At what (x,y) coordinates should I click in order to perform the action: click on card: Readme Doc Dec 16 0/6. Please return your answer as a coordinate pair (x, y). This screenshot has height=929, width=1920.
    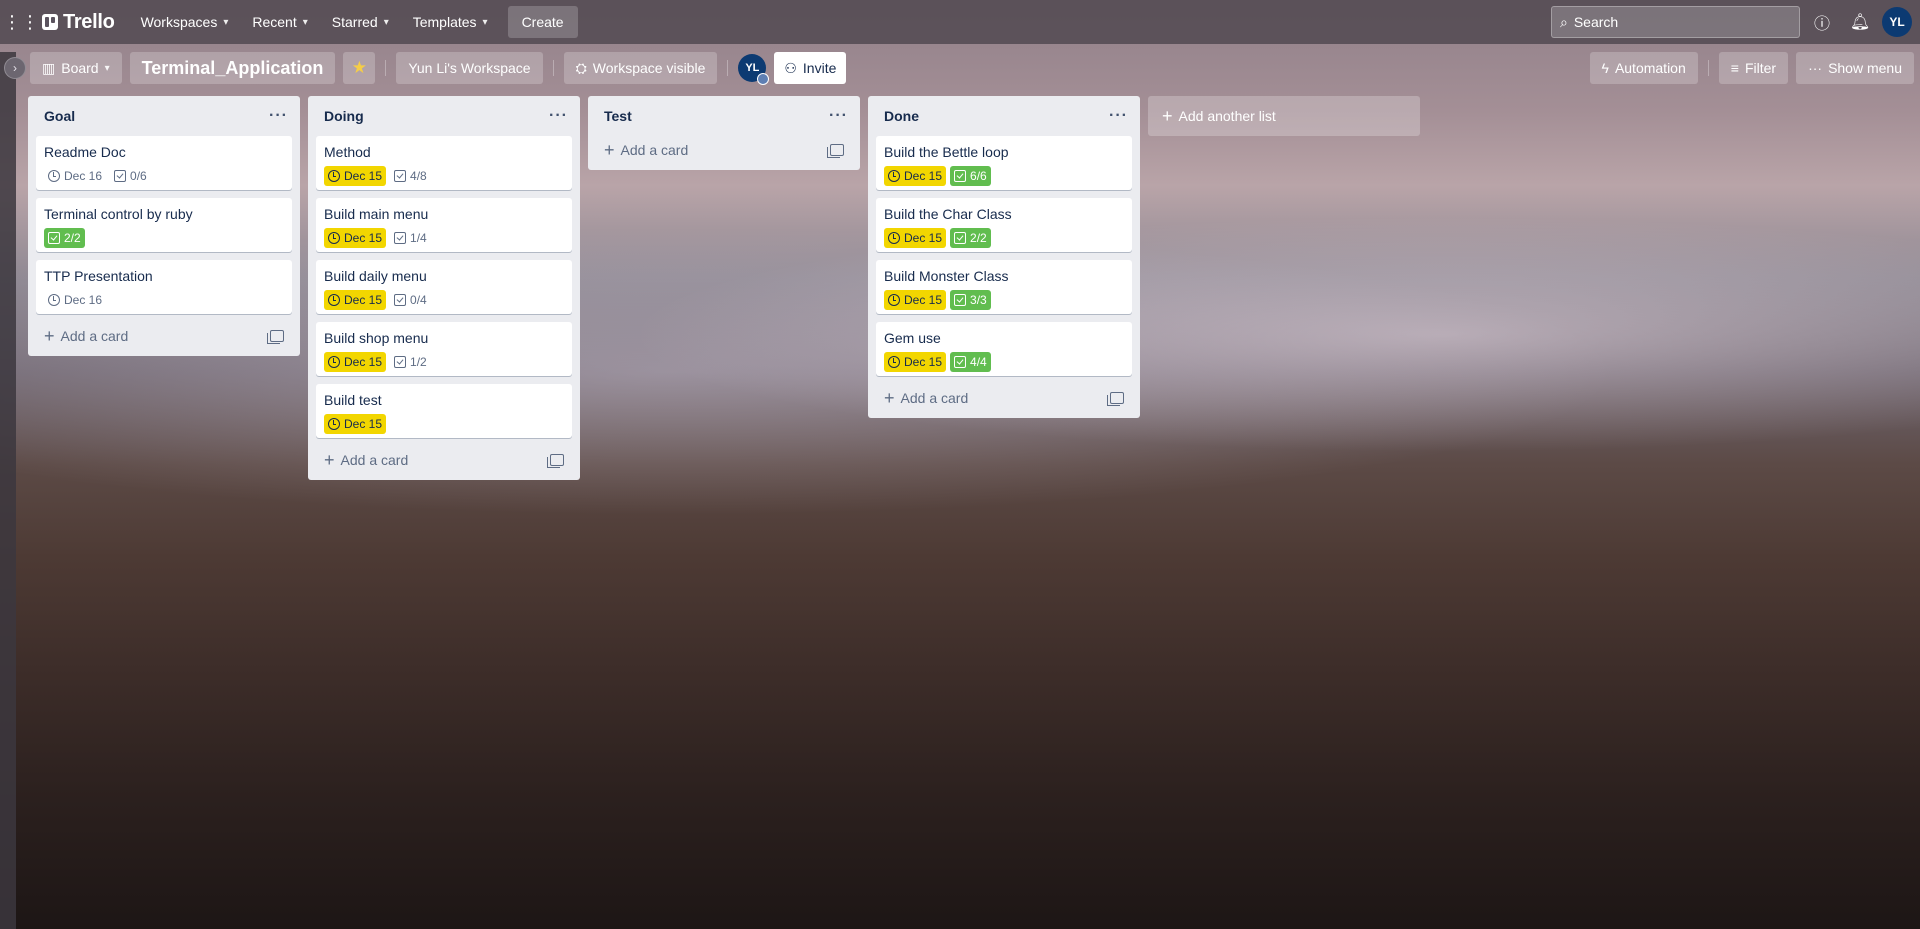
    Looking at the image, I should click on (164, 163).